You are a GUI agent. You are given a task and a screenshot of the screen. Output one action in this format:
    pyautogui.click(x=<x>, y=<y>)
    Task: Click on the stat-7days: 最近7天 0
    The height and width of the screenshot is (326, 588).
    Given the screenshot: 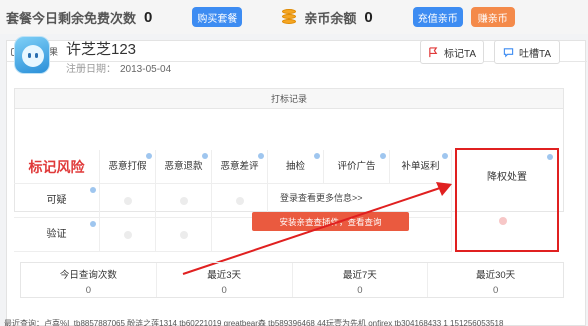 What is the action you would take?
    pyautogui.click(x=361, y=280)
    